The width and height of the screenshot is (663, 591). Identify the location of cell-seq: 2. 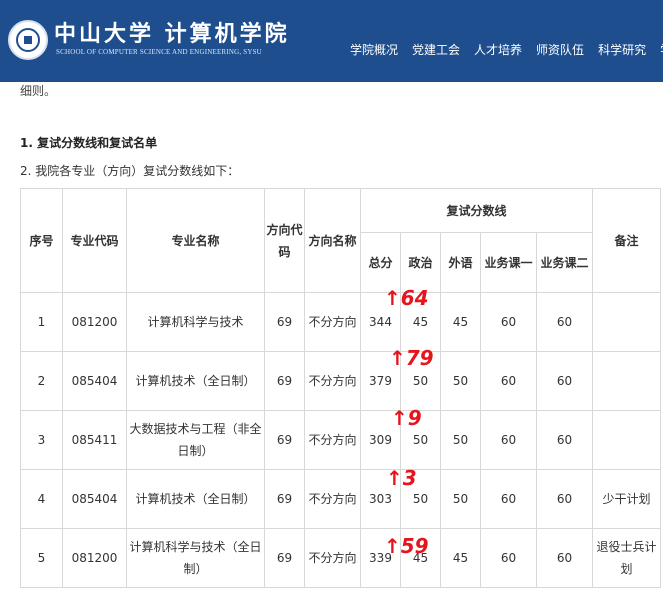
(41, 381).